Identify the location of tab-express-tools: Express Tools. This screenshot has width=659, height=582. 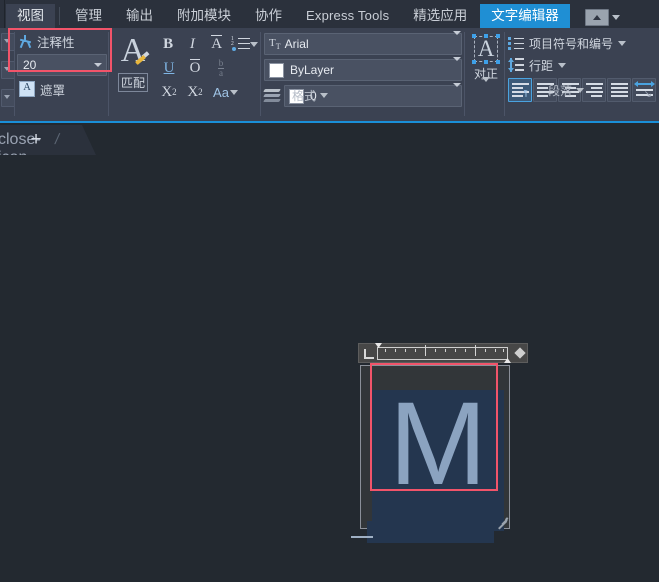
(347, 16).